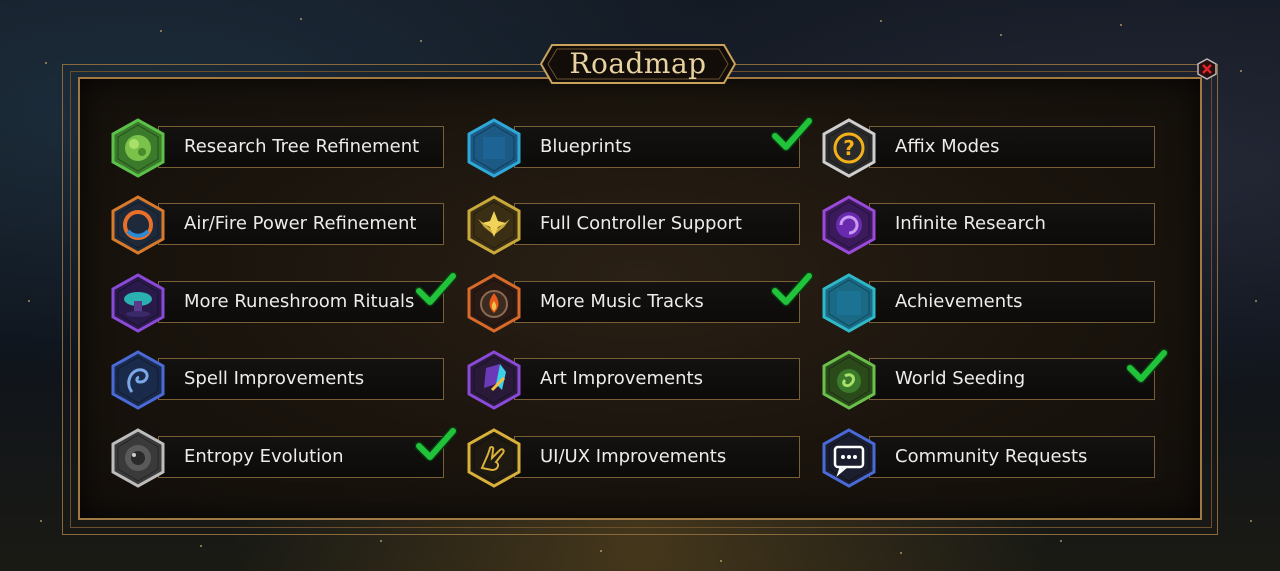 Image resolution: width=1280 pixels, height=571 pixels. Describe the element at coordinates (264, 456) in the screenshot. I see `roadmap-item-label: Entropy Evolution` at that location.